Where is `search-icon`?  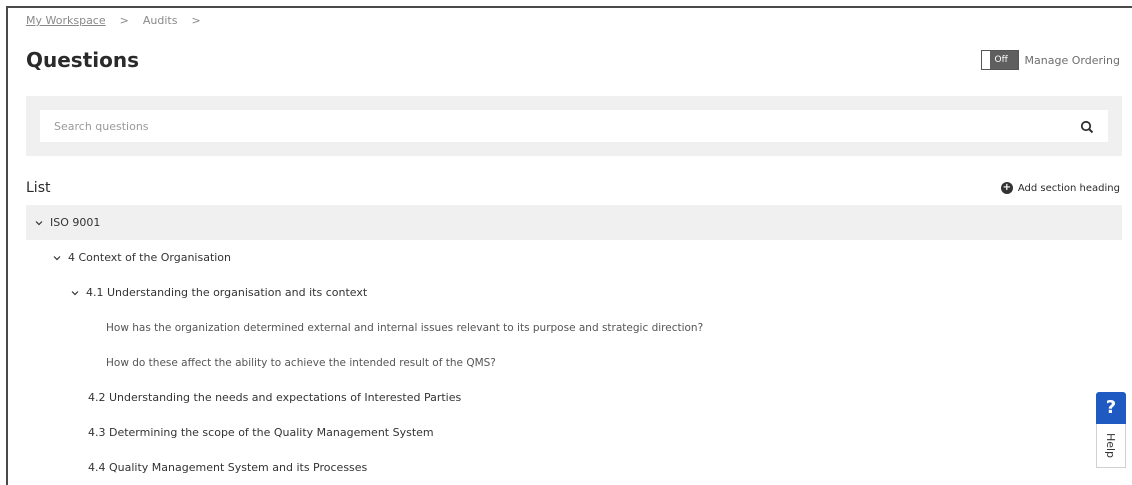 search-icon is located at coordinates (1087, 126).